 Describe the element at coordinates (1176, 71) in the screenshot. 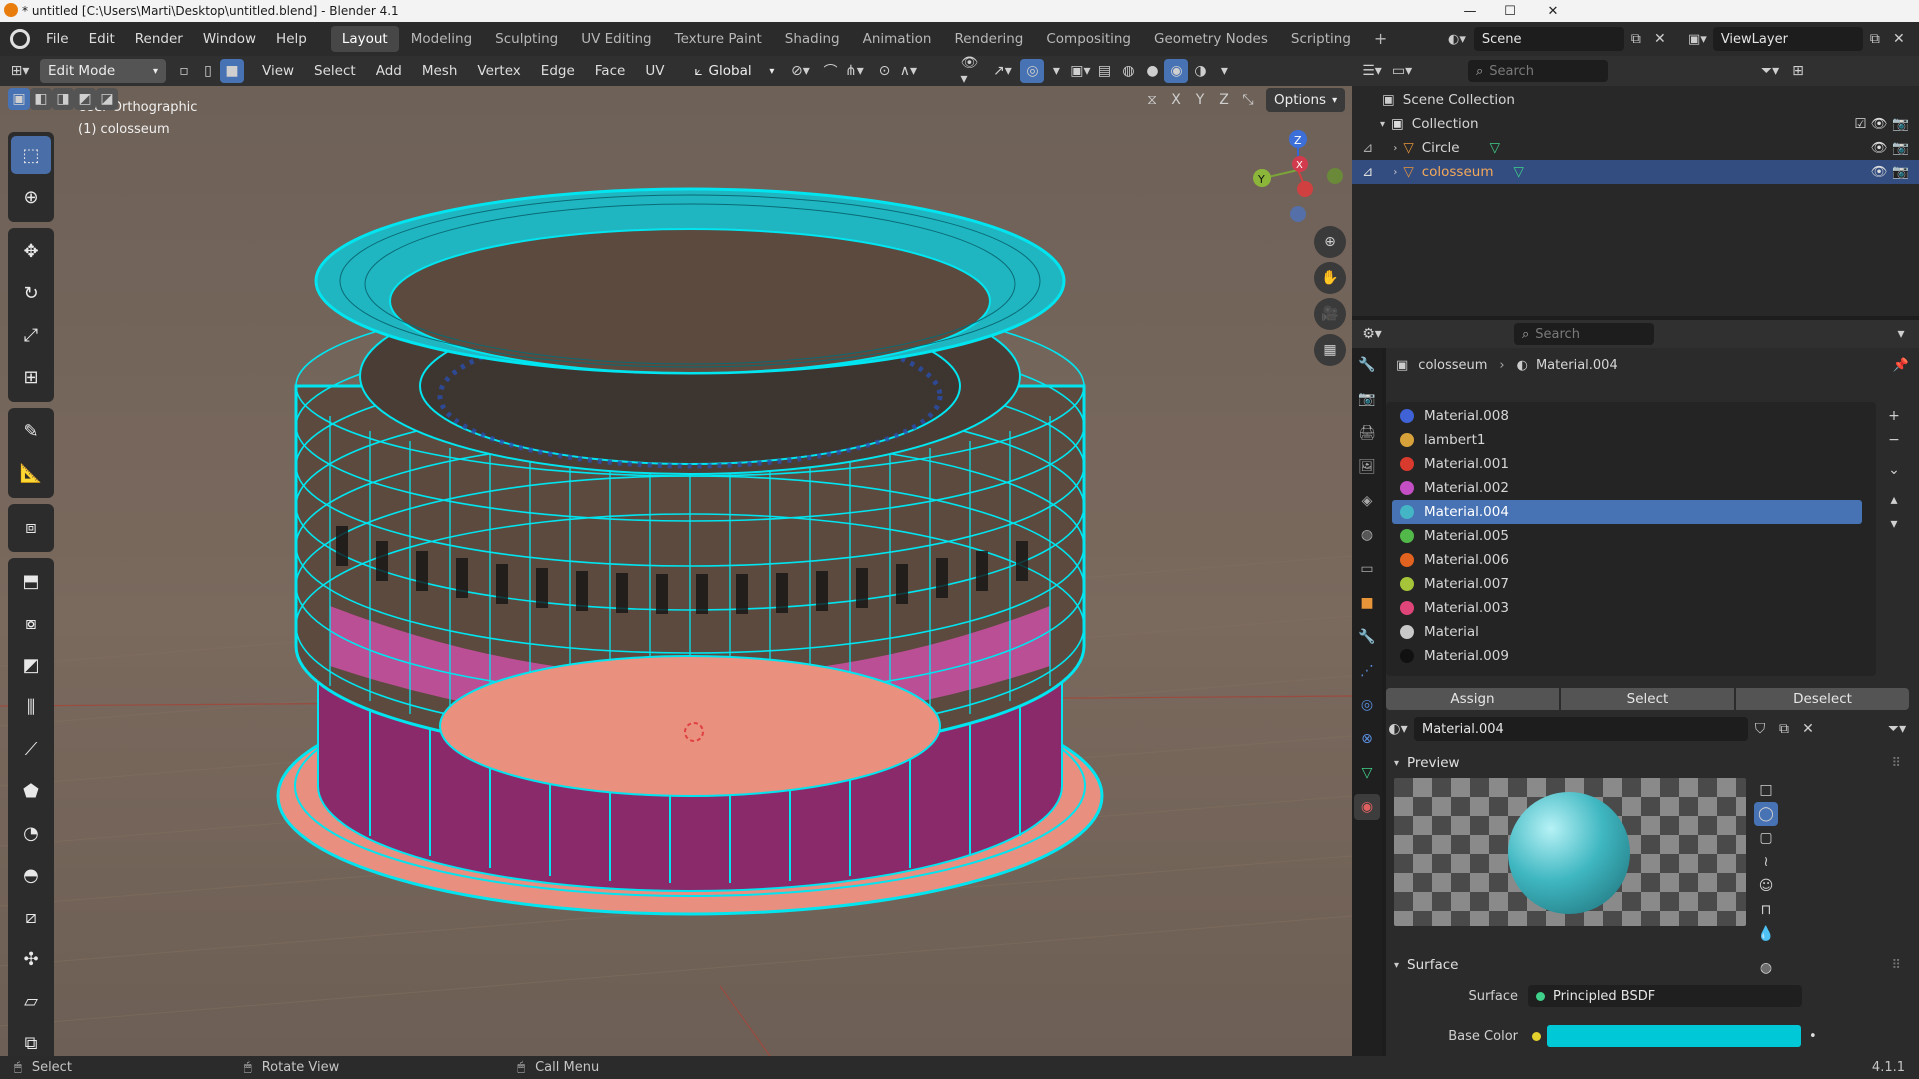

I see `material-shading-icon: ◉` at that location.